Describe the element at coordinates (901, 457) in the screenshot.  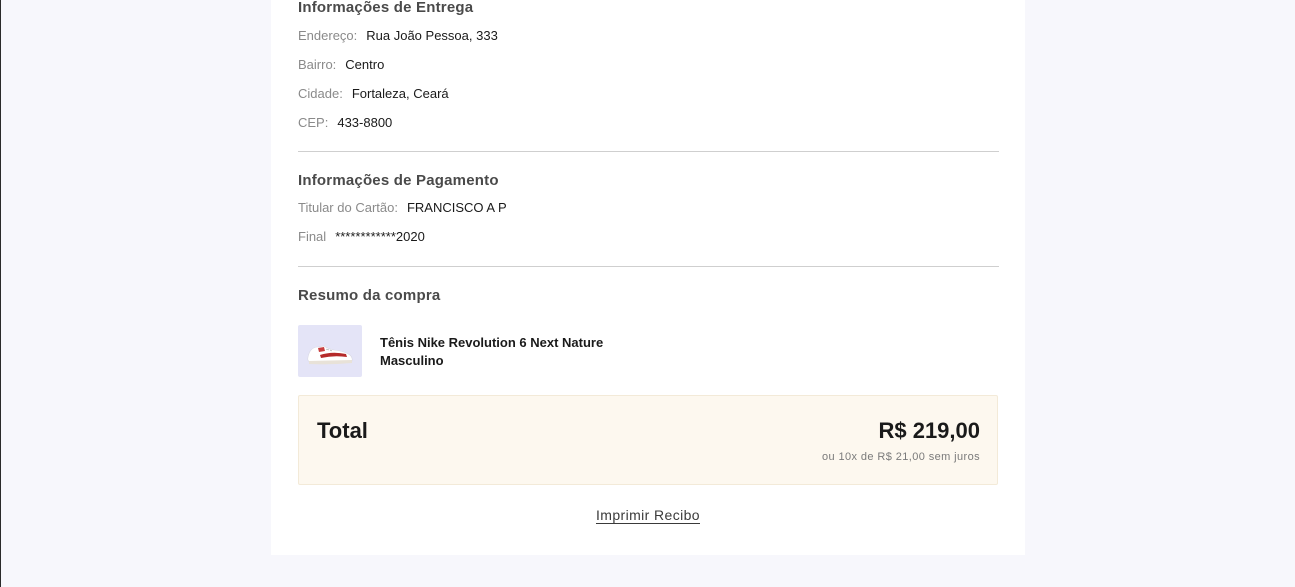
I see `installments-text: ou 10x de R$ 21,00 sem juros` at that location.